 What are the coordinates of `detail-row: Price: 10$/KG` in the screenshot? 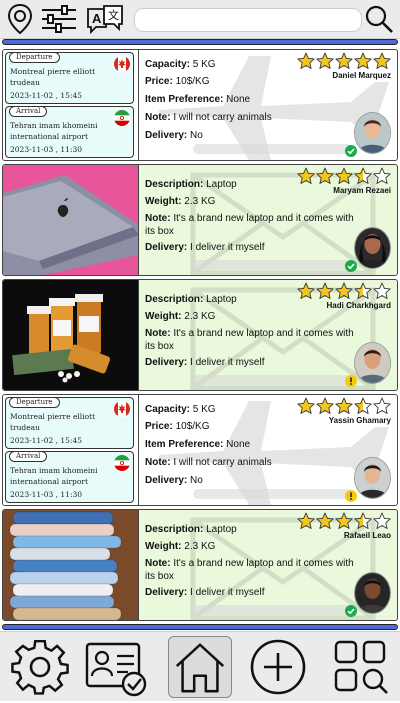 It's located at (245, 426).